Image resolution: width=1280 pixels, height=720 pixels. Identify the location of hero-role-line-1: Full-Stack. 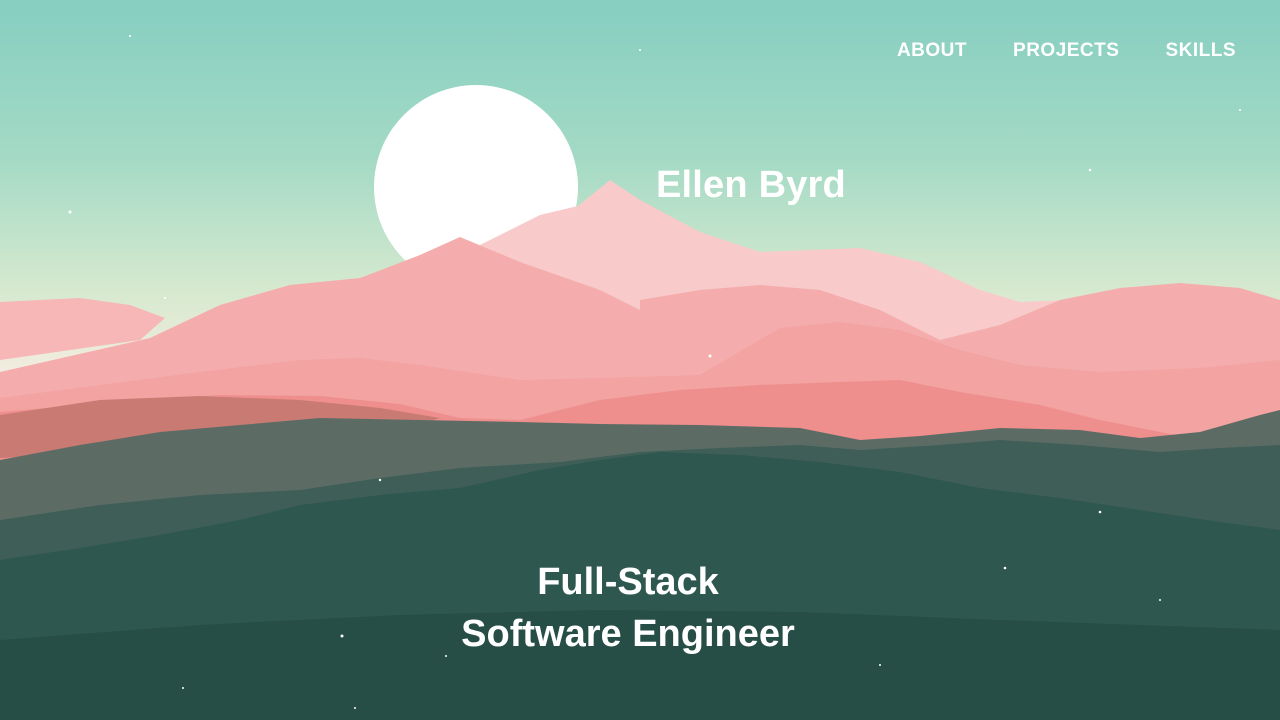
(628, 582).